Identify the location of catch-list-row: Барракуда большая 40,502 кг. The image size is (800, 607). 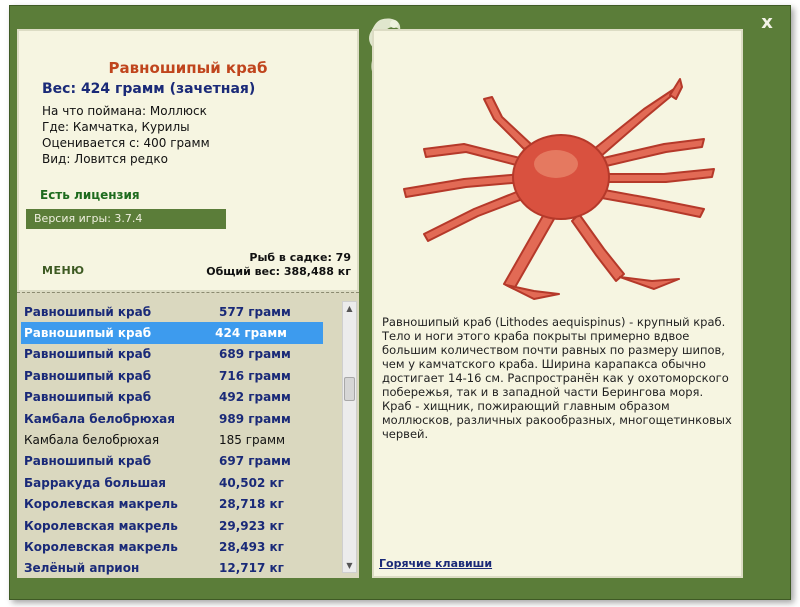
(178, 482).